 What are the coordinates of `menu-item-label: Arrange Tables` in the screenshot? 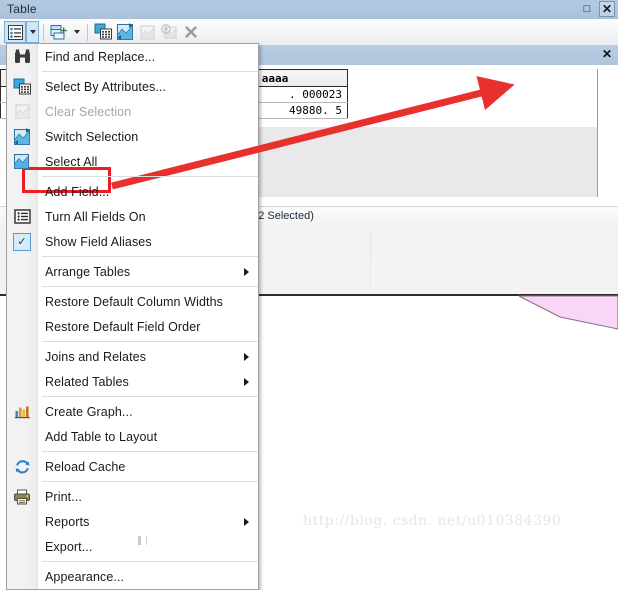 It's located at (88, 271).